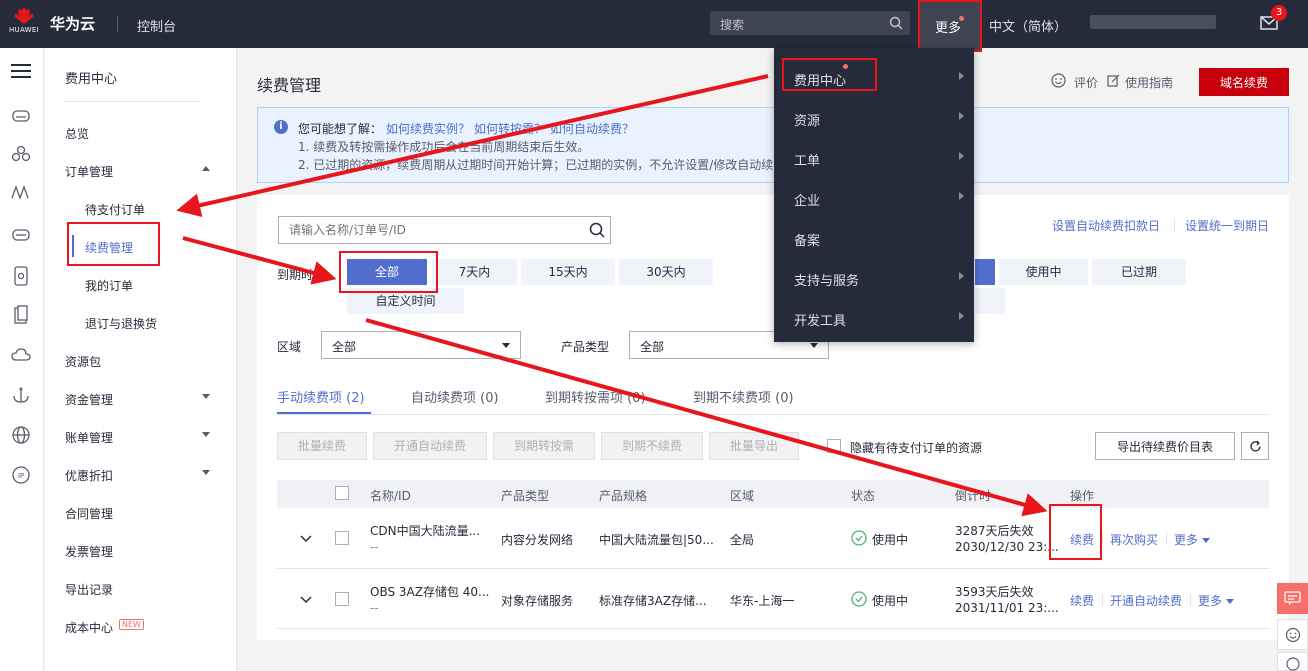 This screenshot has width=1308, height=671. I want to click on chevron-down-icon, so click(506, 345).